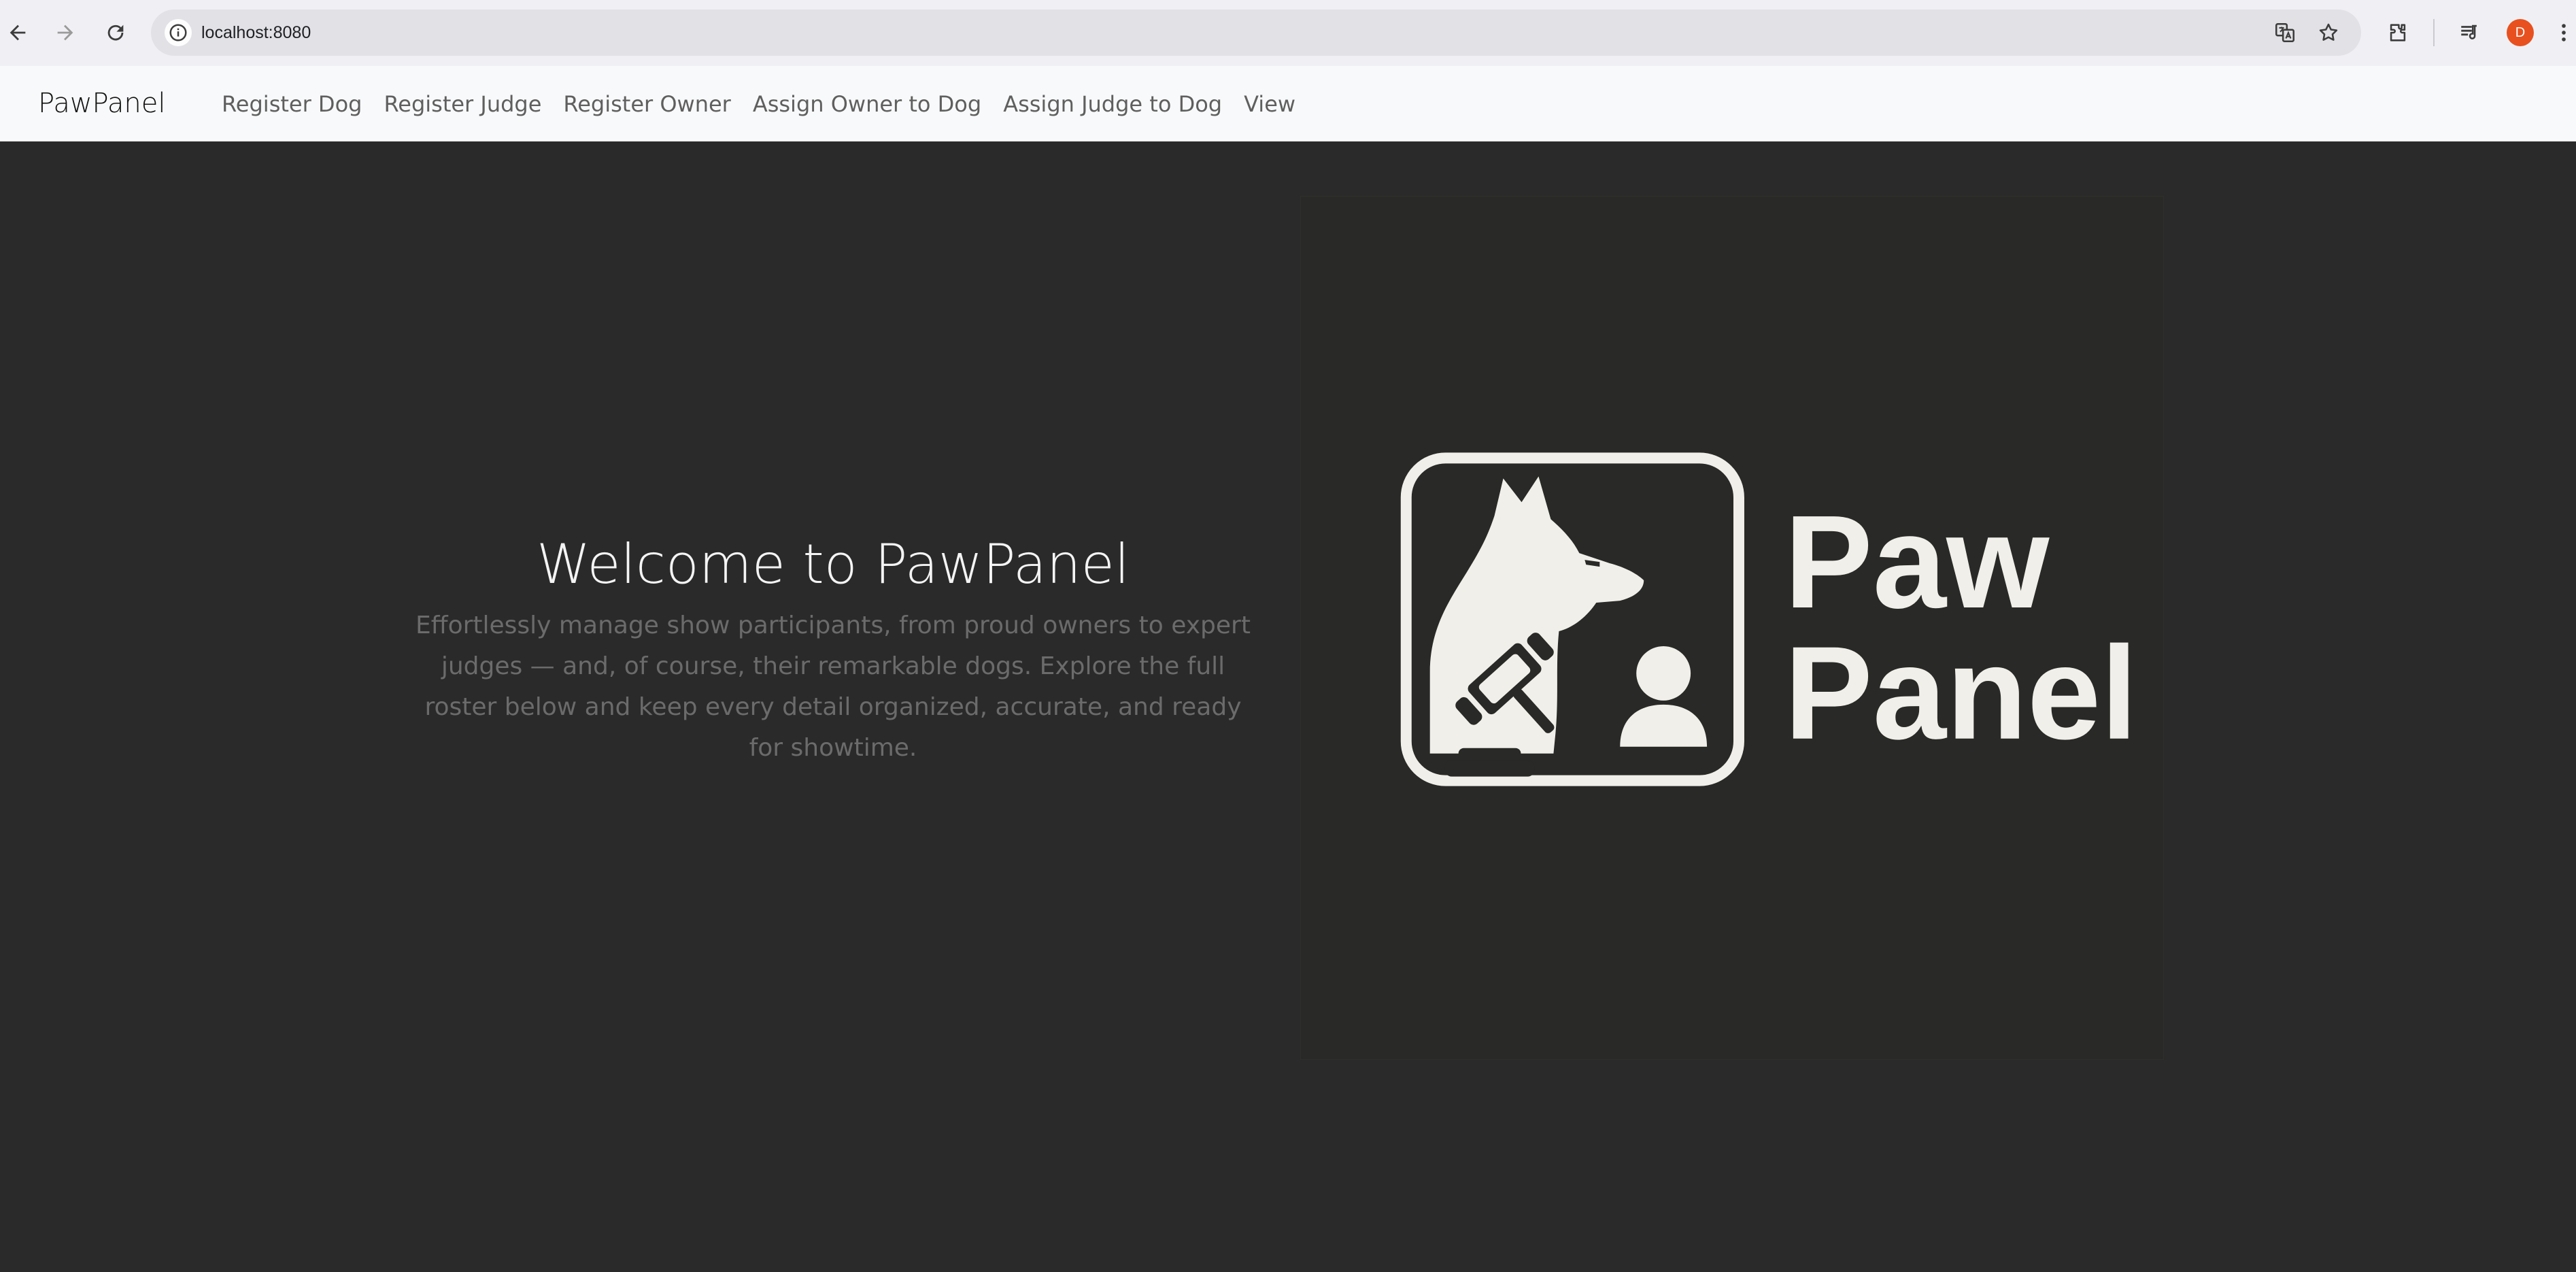 The width and height of the screenshot is (2576, 1272). Describe the element at coordinates (833, 564) in the screenshot. I see `hero-title: Welcome to PawPanel` at that location.